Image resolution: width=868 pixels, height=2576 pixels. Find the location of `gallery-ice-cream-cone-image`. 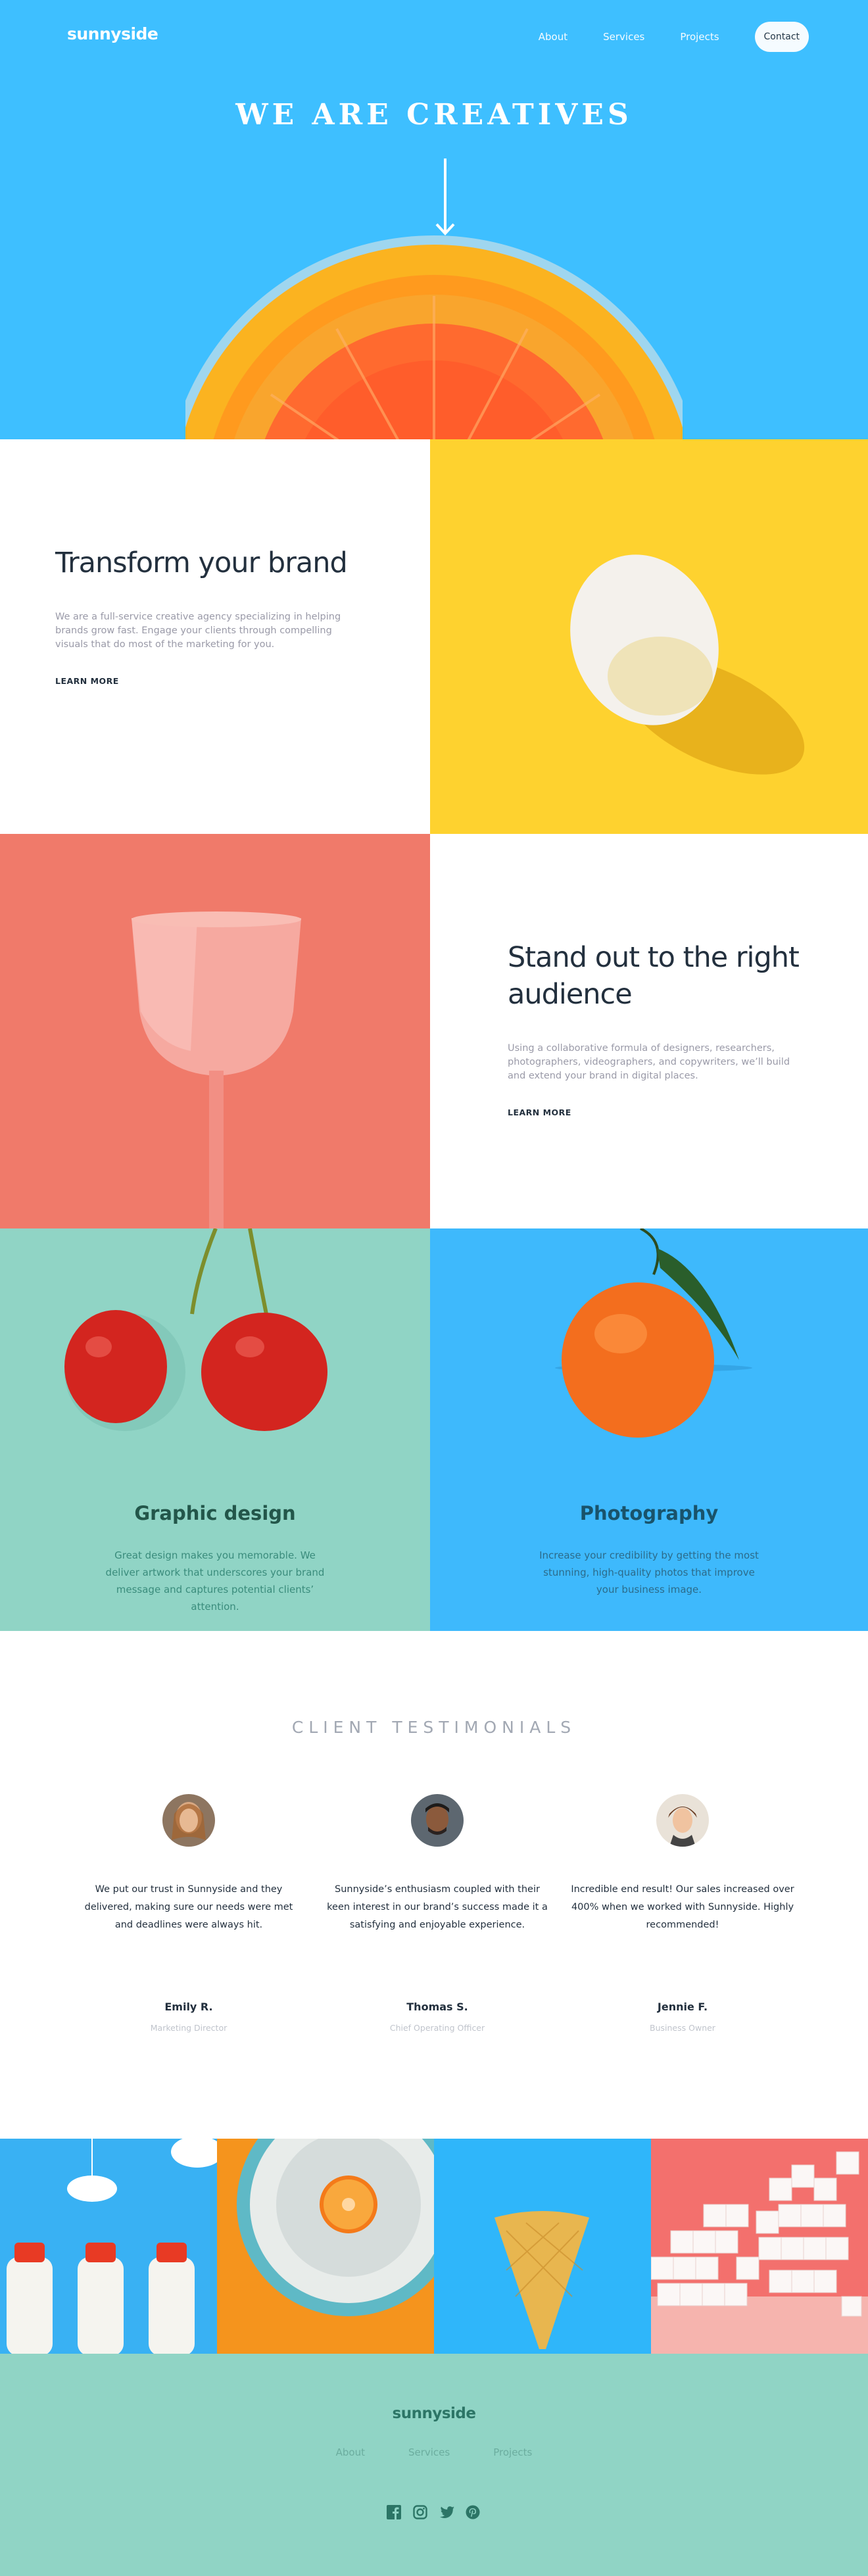

gallery-ice-cream-cone-image is located at coordinates (542, 2247).